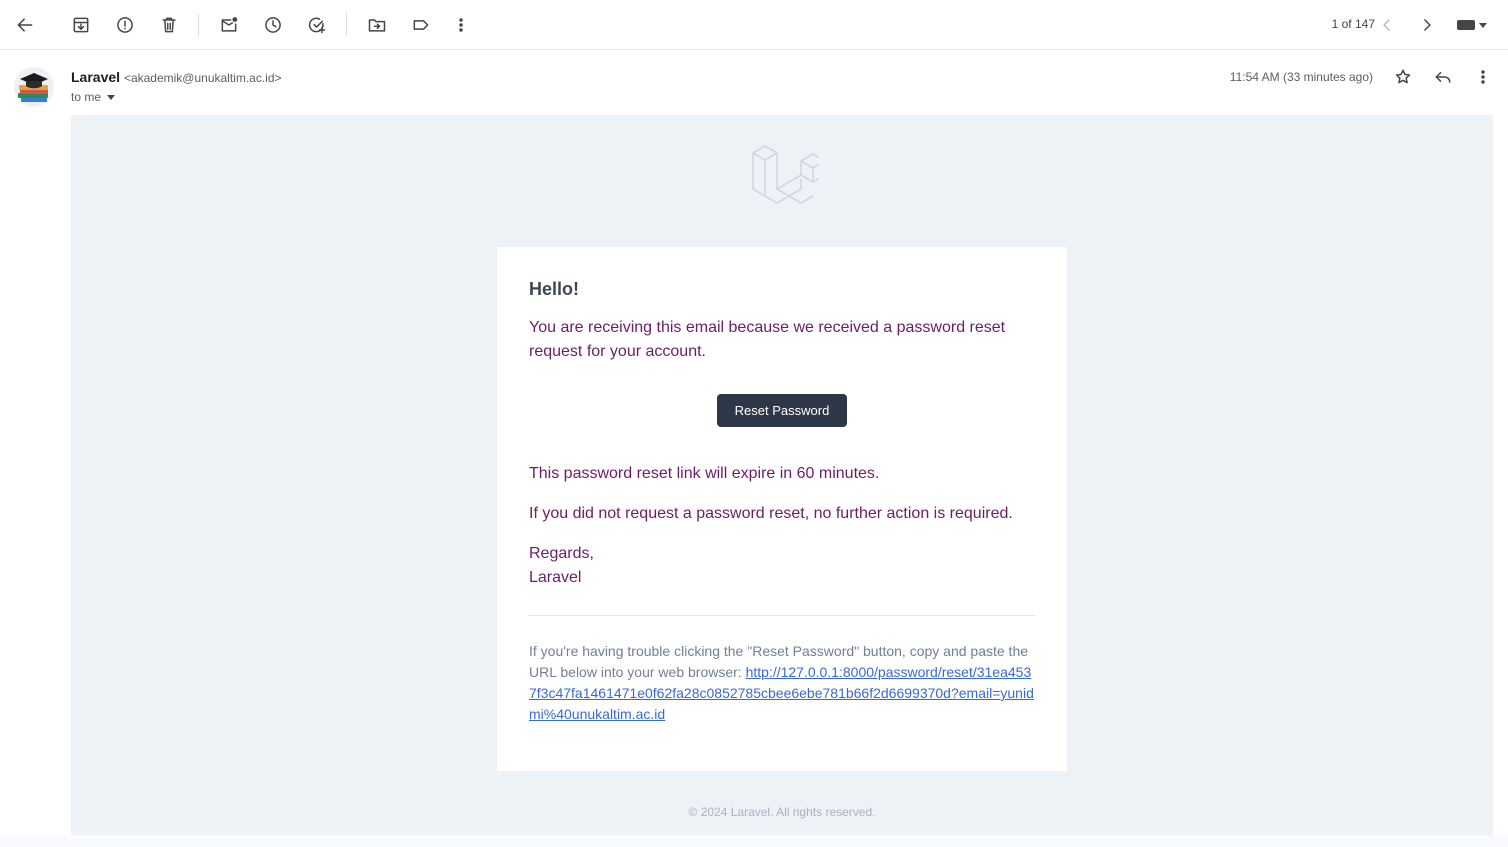 The height and width of the screenshot is (847, 1508). I want to click on label-icon, so click(421, 25).